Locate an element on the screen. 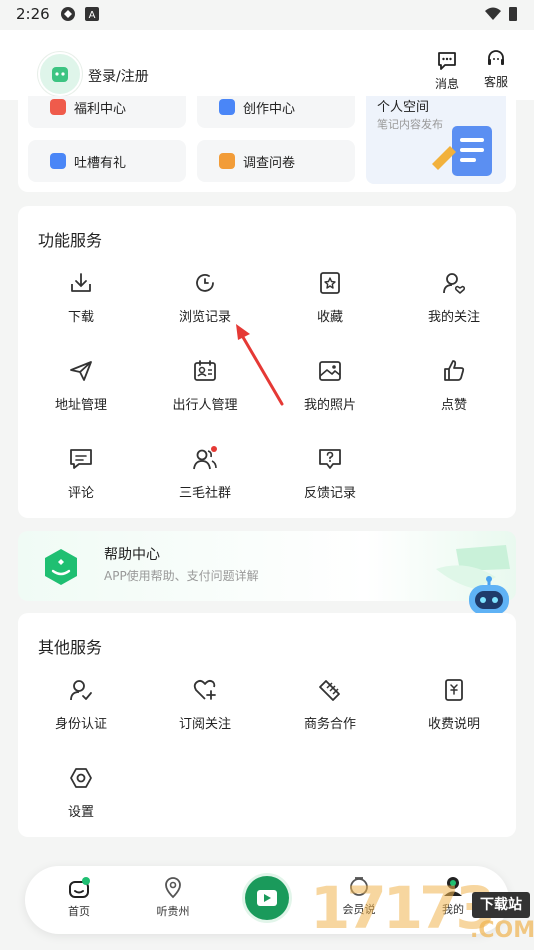  history-icon is located at coordinates (205, 283).